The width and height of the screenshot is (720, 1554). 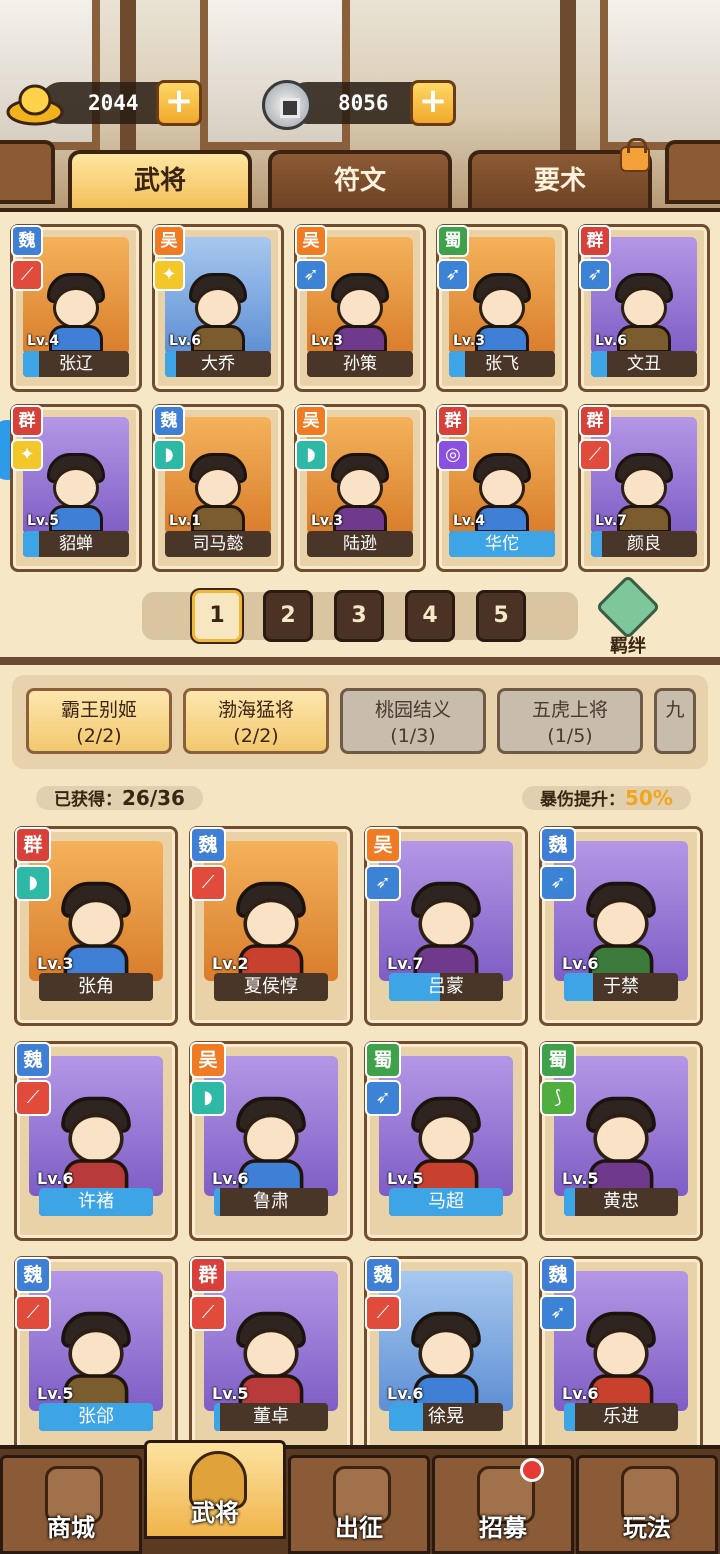 I want to click on hero-name: 华佗, so click(x=502, y=544).